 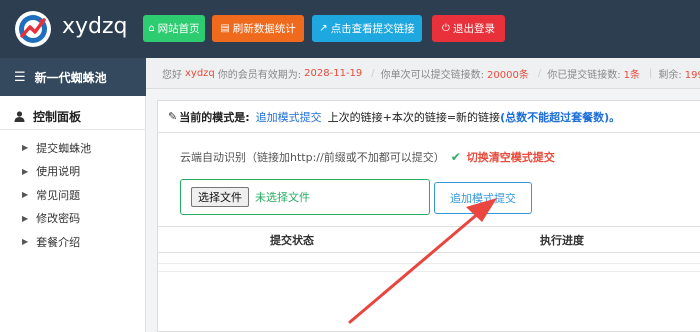 I want to click on sidebar-menu: ▶ 提交蜘蛛池 ▶ 使用说明 ▶ 常见问题 ▶ 修改密码 ▶ 套餐介绍, so click(x=73, y=195).